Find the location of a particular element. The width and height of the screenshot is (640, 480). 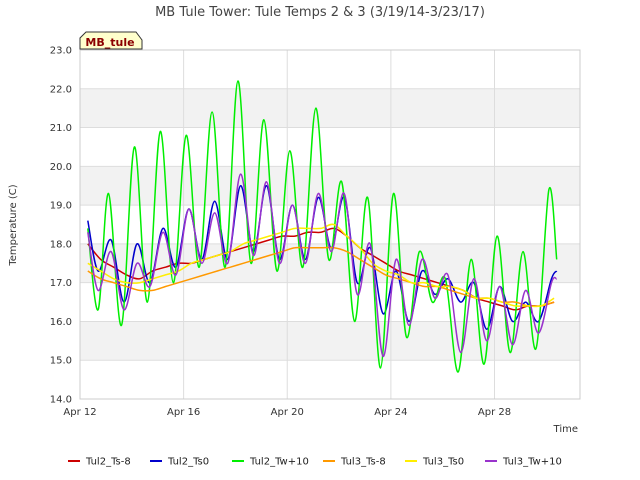

x-tick-label: Apr 20 is located at coordinates (287, 412).